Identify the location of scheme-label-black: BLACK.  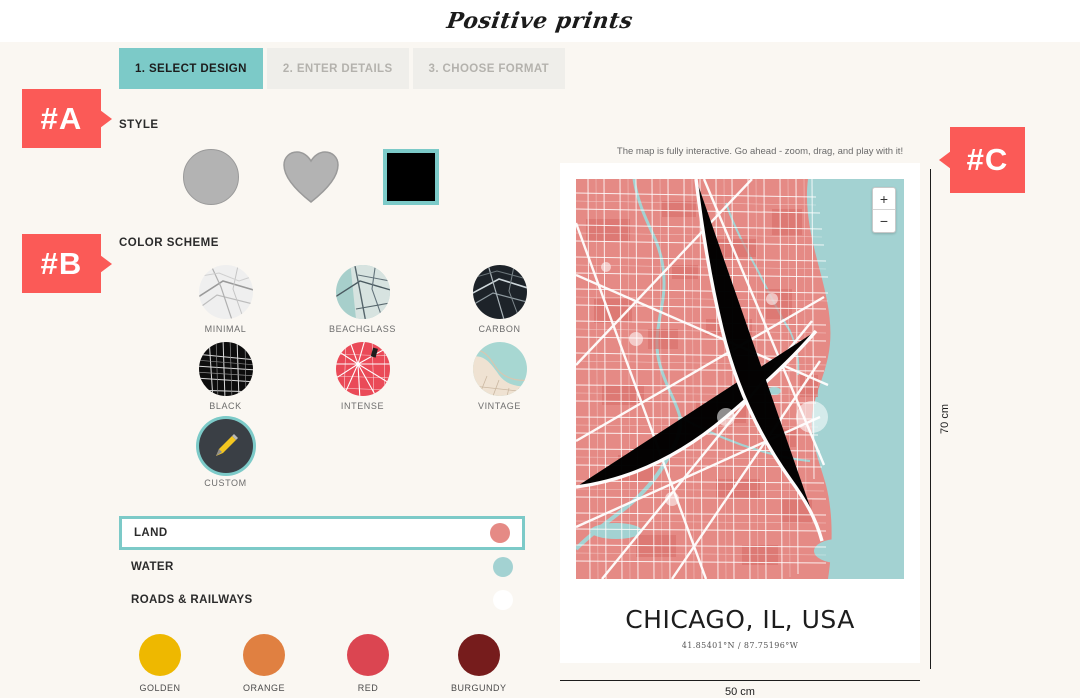
(225, 406).